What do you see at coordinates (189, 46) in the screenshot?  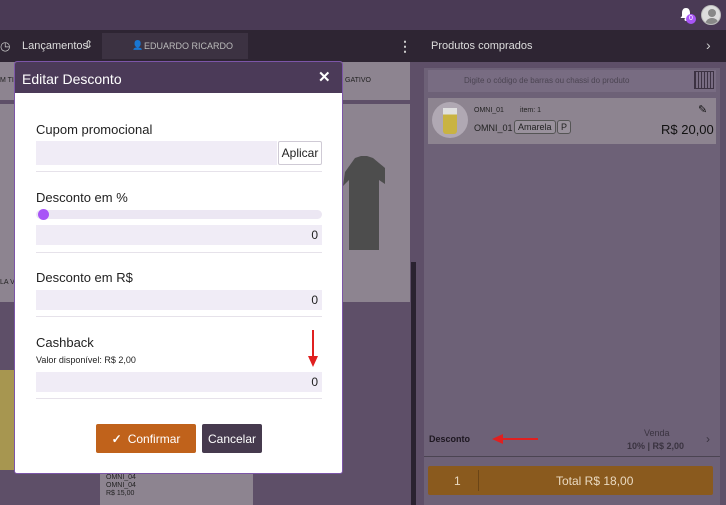 I see `user-name: EDUARDO RICARDO` at bounding box center [189, 46].